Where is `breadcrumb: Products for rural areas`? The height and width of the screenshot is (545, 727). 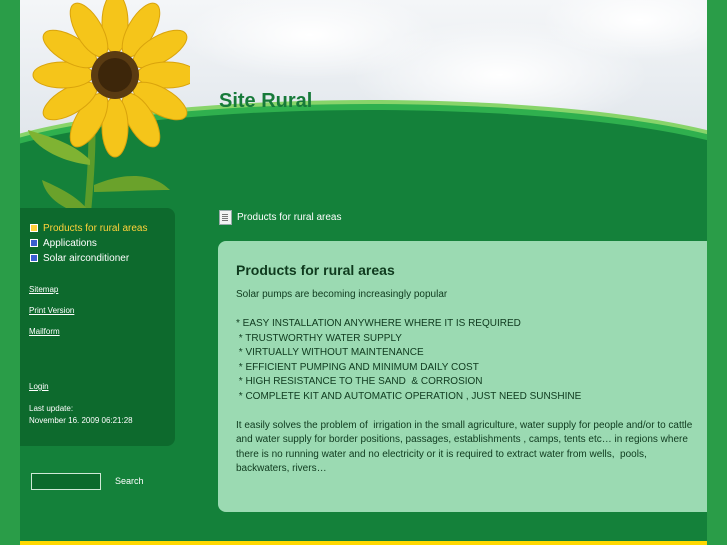
breadcrumb: Products for rural areas is located at coordinates (280, 217).